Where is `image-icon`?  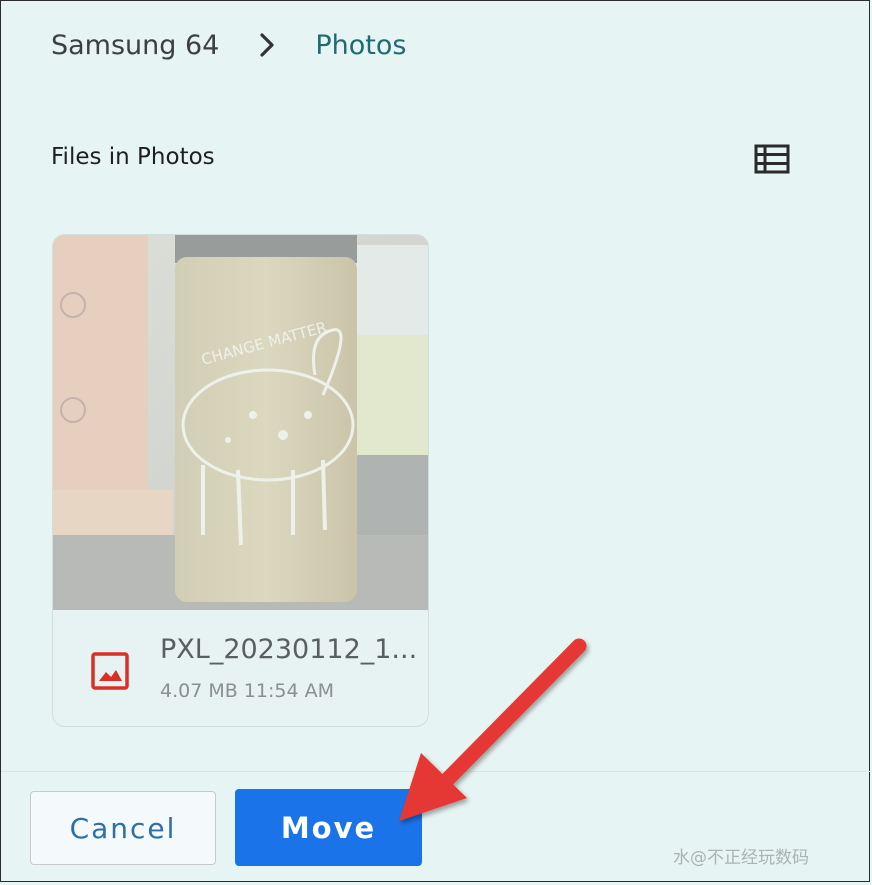 image-icon is located at coordinates (110, 671).